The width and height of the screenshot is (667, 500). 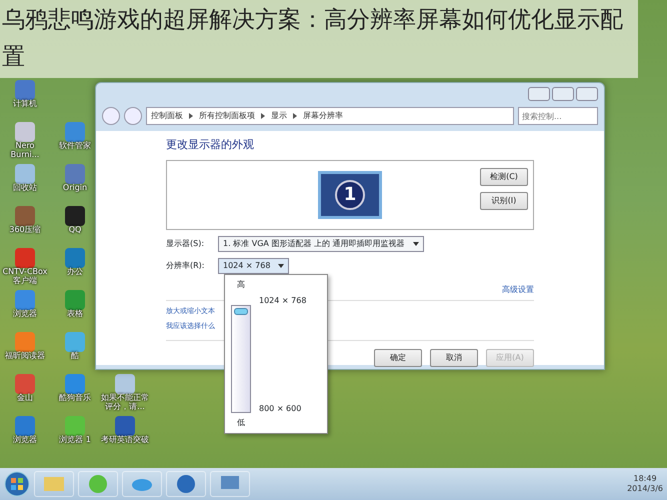 What do you see at coordinates (282, 300) in the screenshot?
I see `resolution-option: 1024 × 768` at bounding box center [282, 300].